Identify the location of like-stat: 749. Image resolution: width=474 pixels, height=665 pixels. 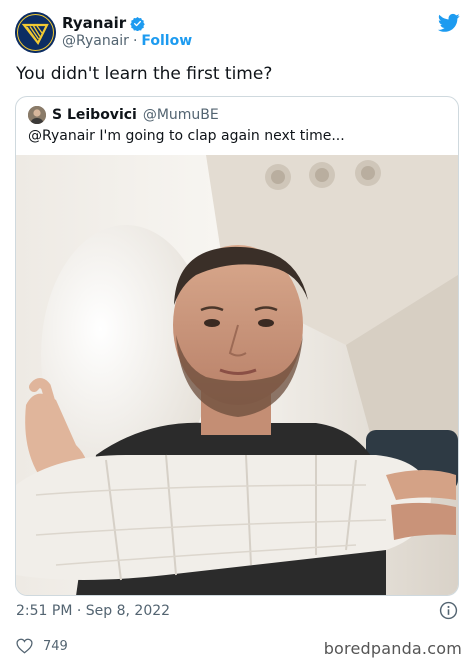
(42, 646).